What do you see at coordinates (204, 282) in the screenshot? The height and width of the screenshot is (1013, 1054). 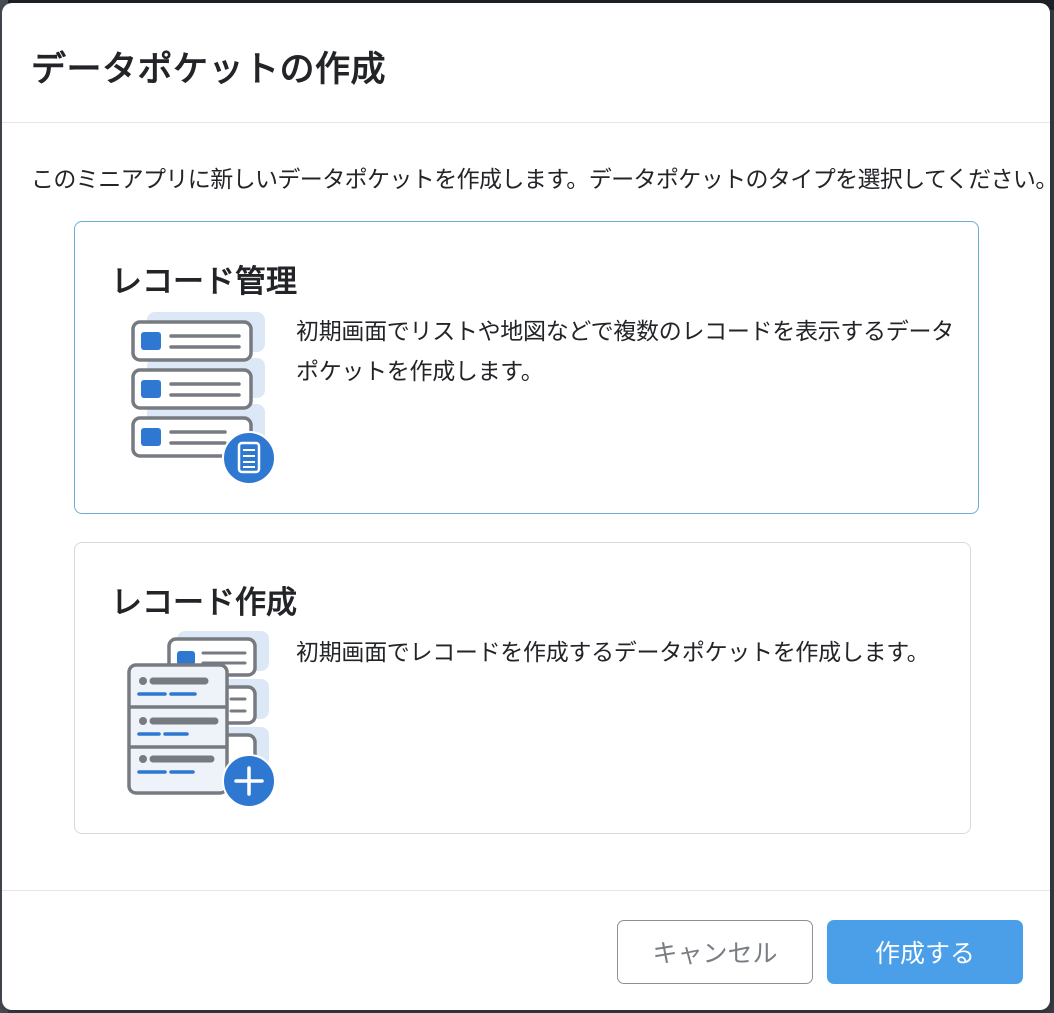 I see `option-title: レコード管理` at bounding box center [204, 282].